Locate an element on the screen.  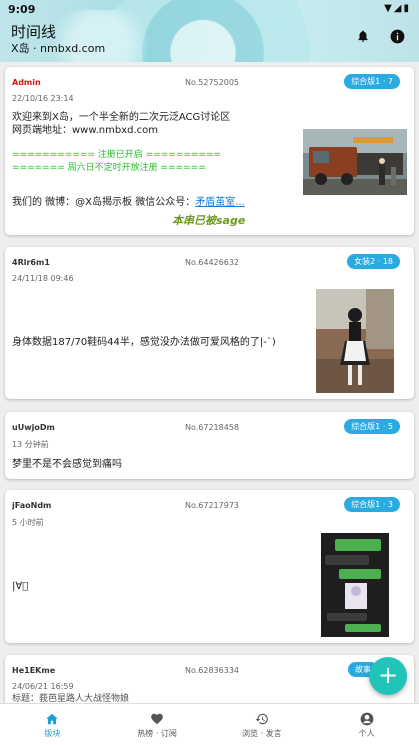
post-user-id: Admin is located at coordinates (26, 82).